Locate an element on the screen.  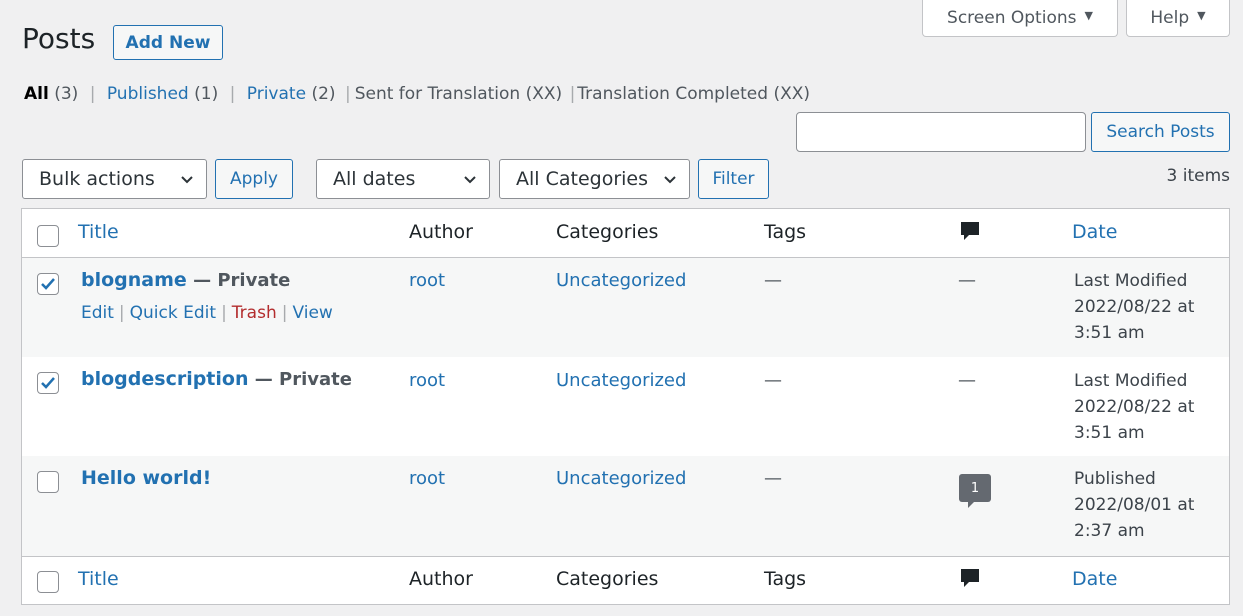
dates-select: All dates is located at coordinates (403, 179).